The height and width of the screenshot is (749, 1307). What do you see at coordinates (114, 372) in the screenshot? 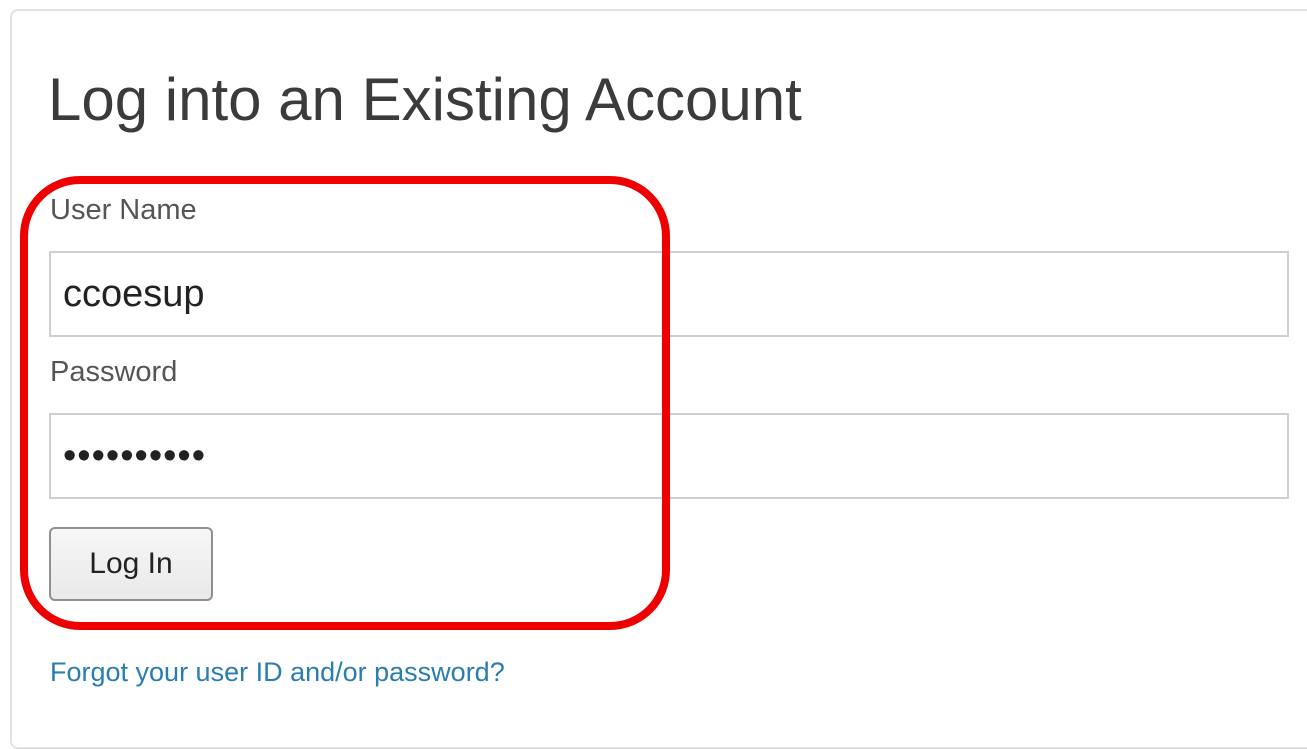
I see `password-label: Password` at bounding box center [114, 372].